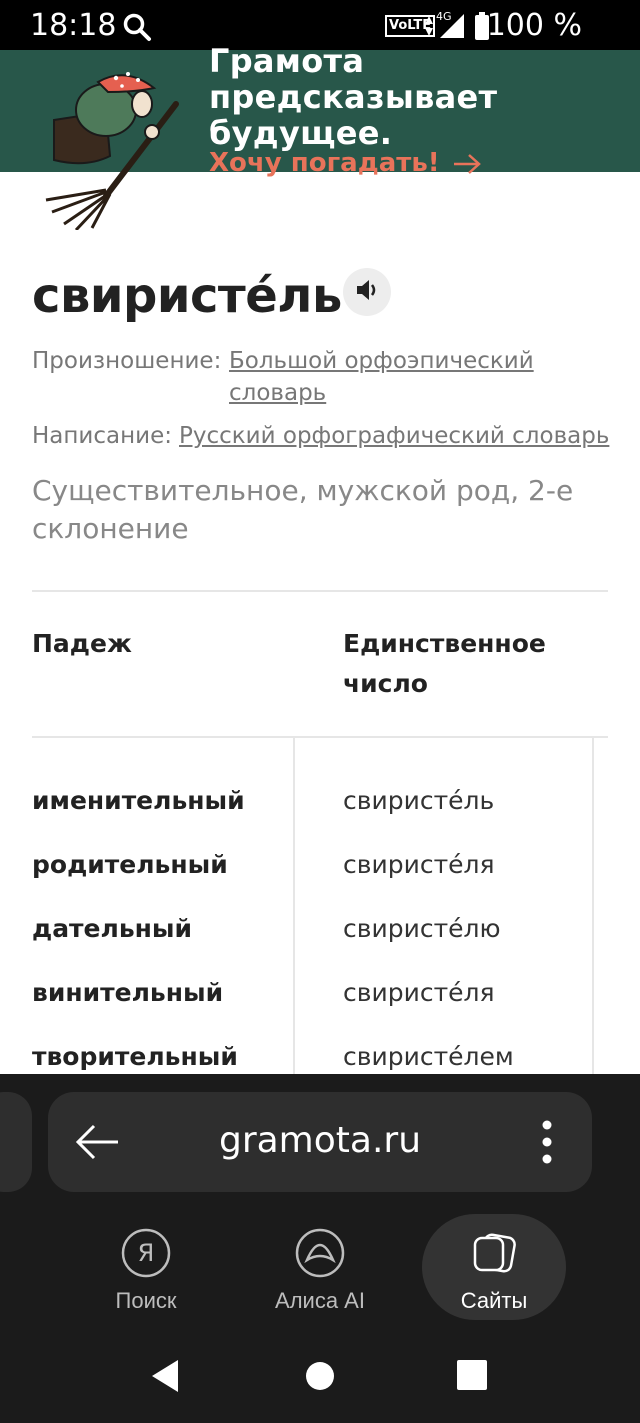 The height and width of the screenshot is (1423, 640). What do you see at coordinates (534, 25) in the screenshot?
I see `battery-percent: 100 %` at bounding box center [534, 25].